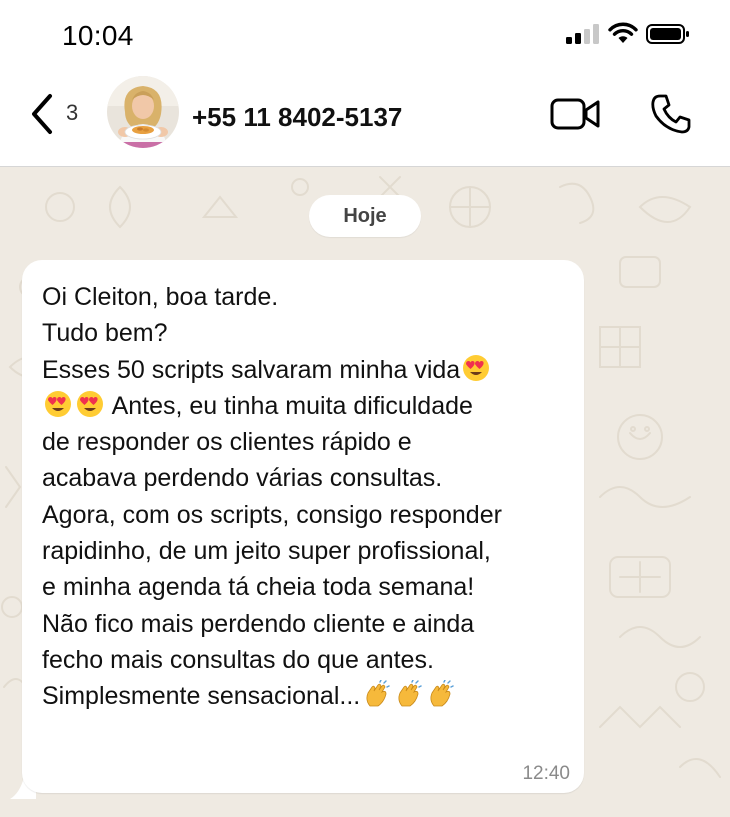 The image size is (730, 817). What do you see at coordinates (227, 442) in the screenshot?
I see `message-line: de responder os clientes rápido e` at bounding box center [227, 442].